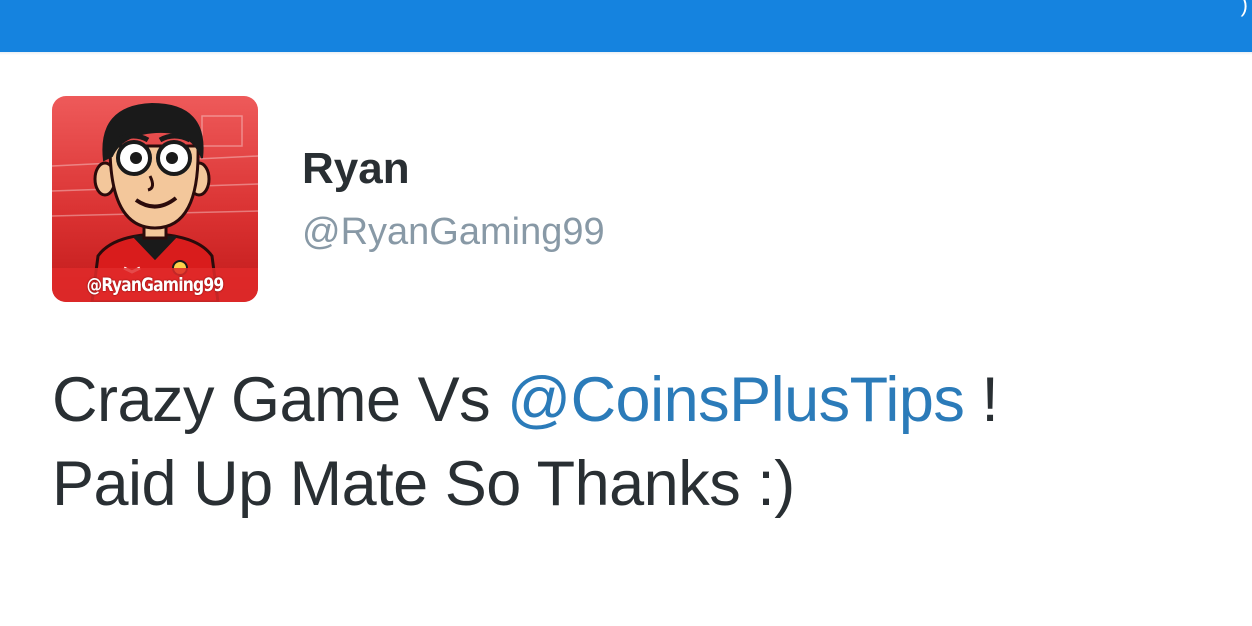 The height and width of the screenshot is (626, 1252). I want to click on mention-link: @CoinsPlusTips, so click(736, 400).